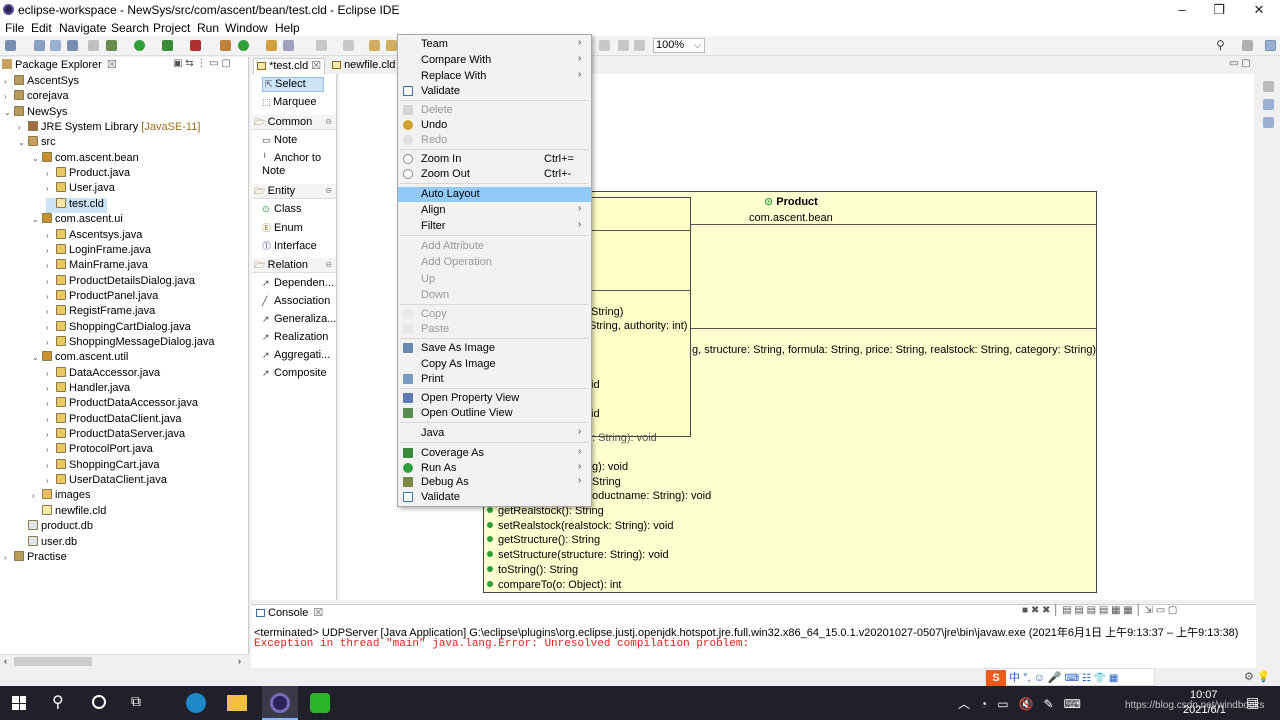 Image resolution: width=1280 pixels, height=720 pixels. Describe the element at coordinates (120, 328) in the screenshot. I see `tree-item-shoppingcartdialog-java: › ShoppingCartDialog.java` at that location.